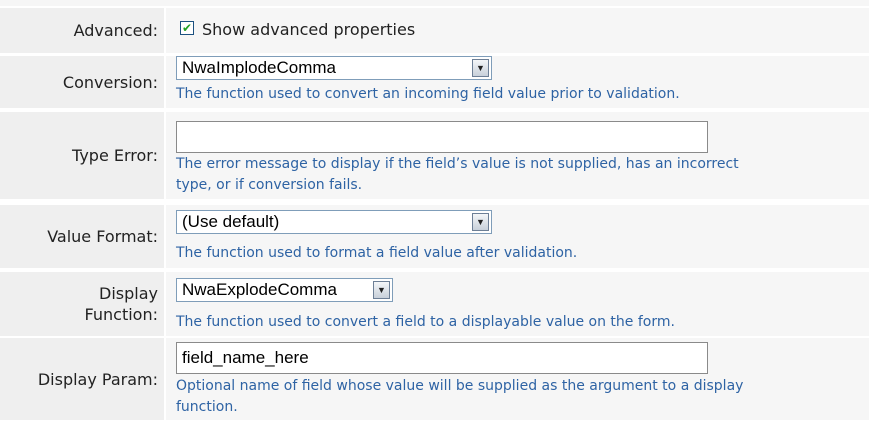 Image resolution: width=869 pixels, height=422 pixels. What do you see at coordinates (82, 155) in the screenshot?
I see `type-error-label: Type Error:` at bounding box center [82, 155].